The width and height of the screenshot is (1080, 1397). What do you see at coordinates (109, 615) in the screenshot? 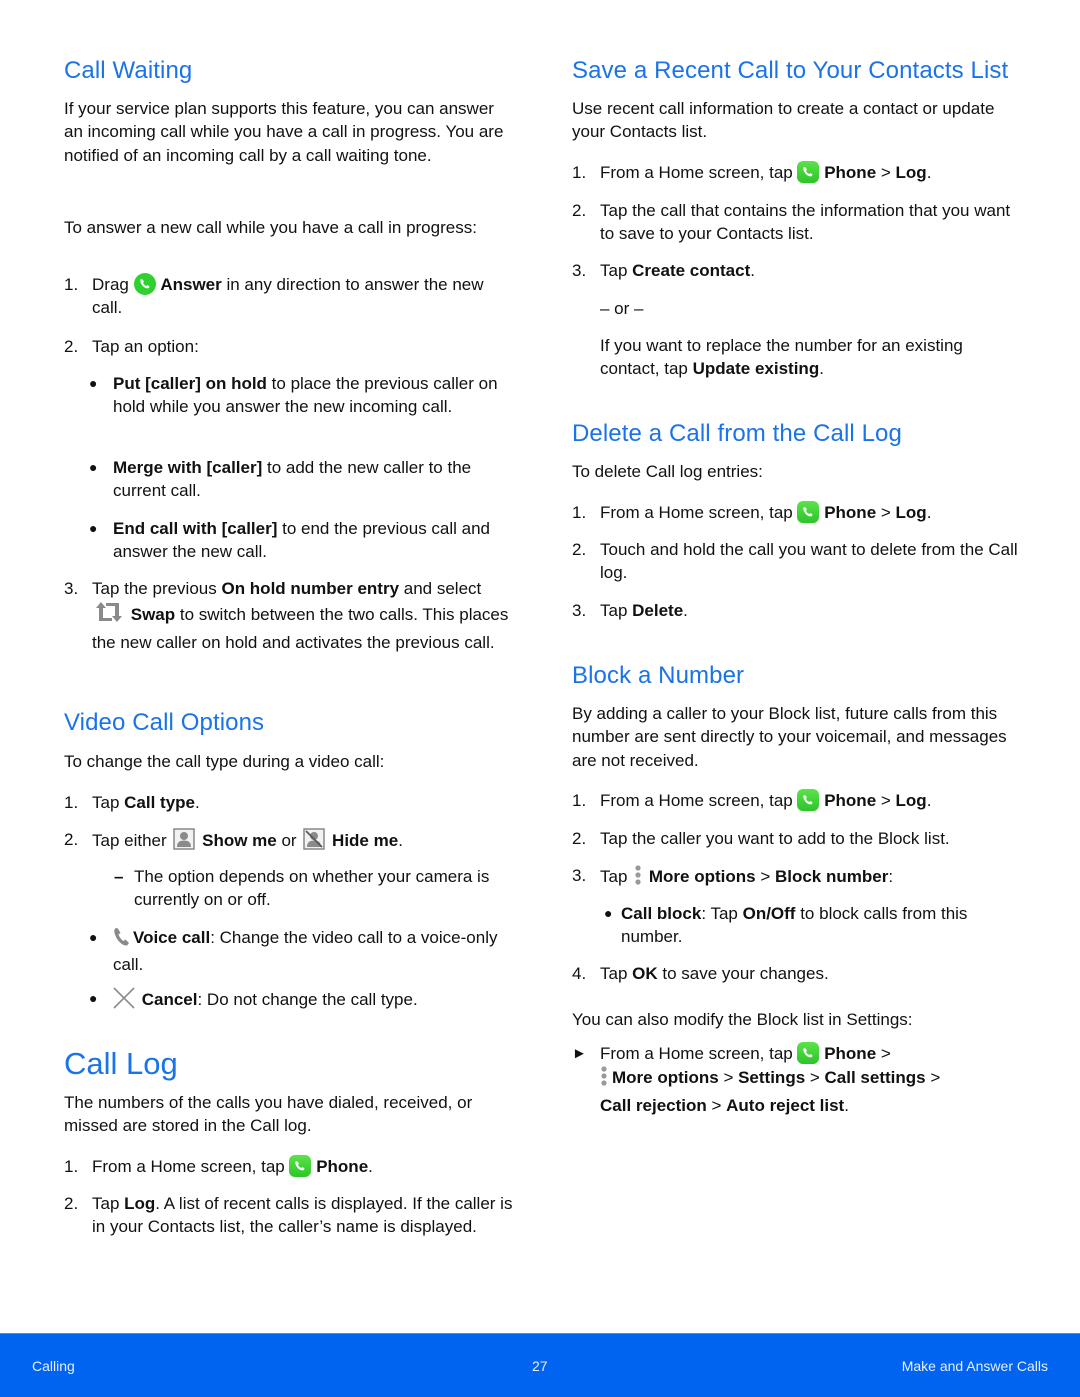
I see `swap-icon` at bounding box center [109, 615].